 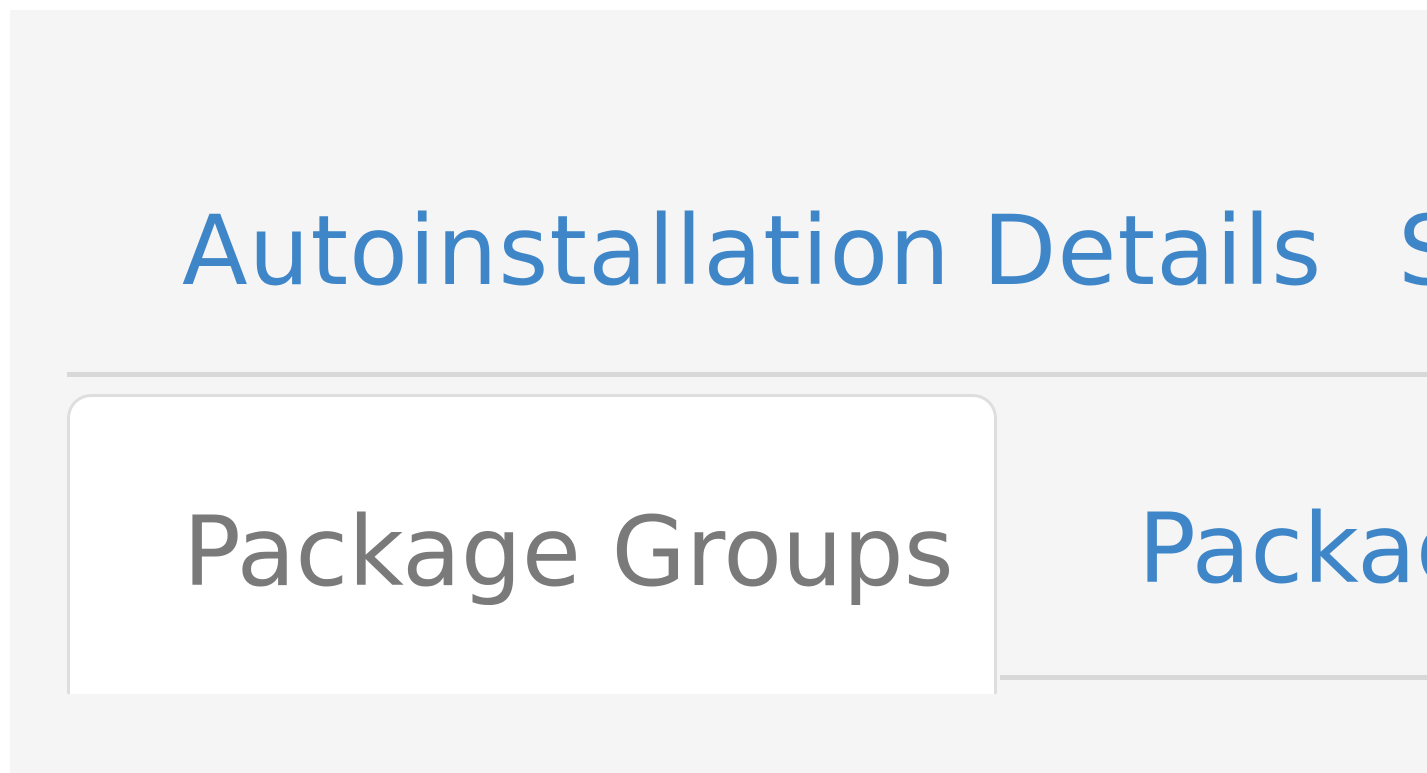 What do you see at coordinates (1213, 677) in the screenshot?
I see `tab-bar-baseline` at bounding box center [1213, 677].